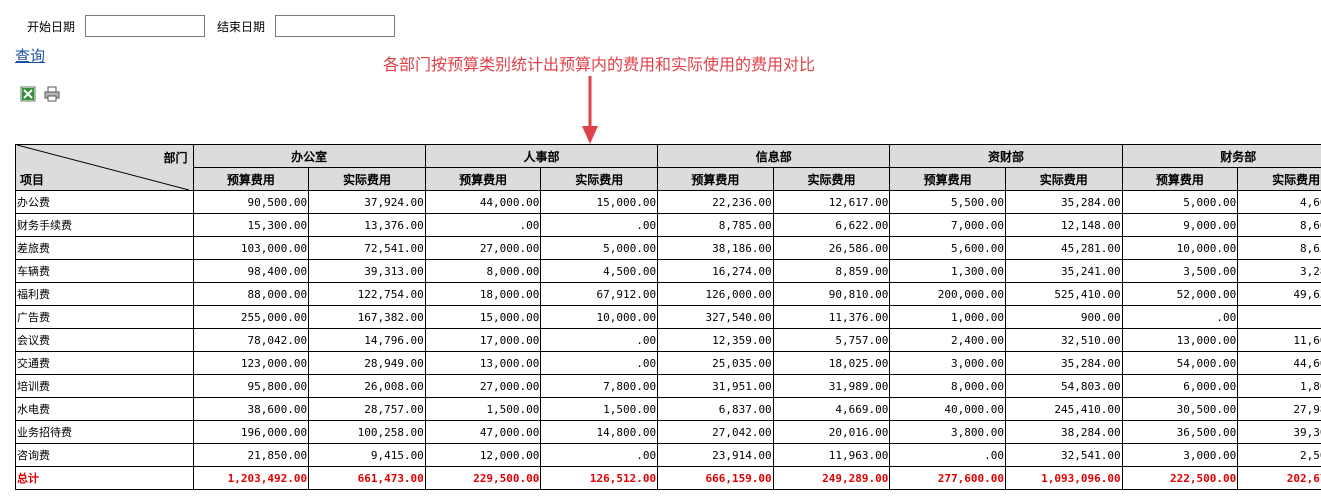  Describe the element at coordinates (104, 478) in the screenshot. I see `item-name-cell: 总计` at that location.